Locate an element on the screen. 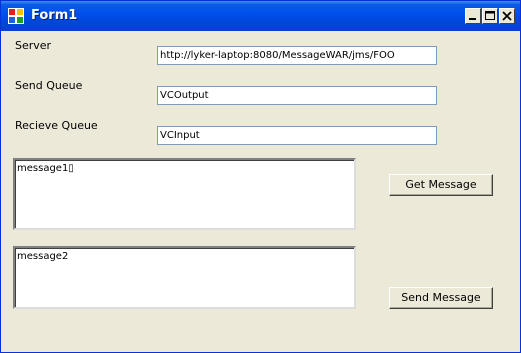 This screenshot has width=521, height=353. minimize-icon is located at coordinates (472, 19).